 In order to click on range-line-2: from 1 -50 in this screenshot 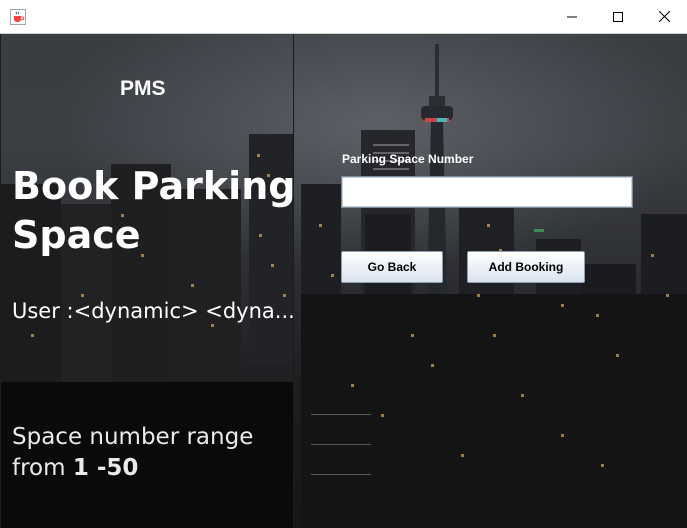, I will do `click(132, 468)`.